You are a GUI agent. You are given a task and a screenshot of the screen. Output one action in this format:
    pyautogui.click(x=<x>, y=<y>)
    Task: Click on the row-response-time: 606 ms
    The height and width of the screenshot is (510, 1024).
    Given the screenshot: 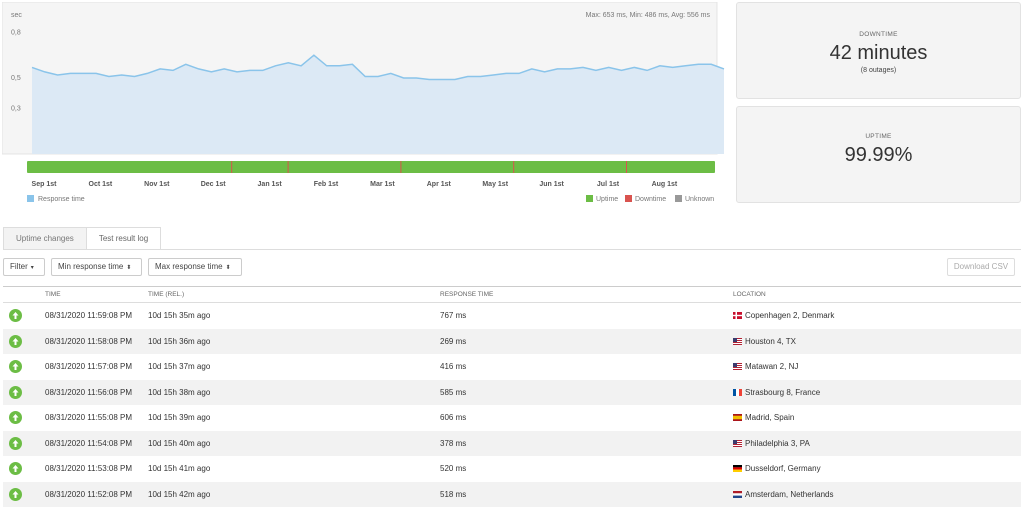 What is the action you would take?
    pyautogui.click(x=453, y=417)
    